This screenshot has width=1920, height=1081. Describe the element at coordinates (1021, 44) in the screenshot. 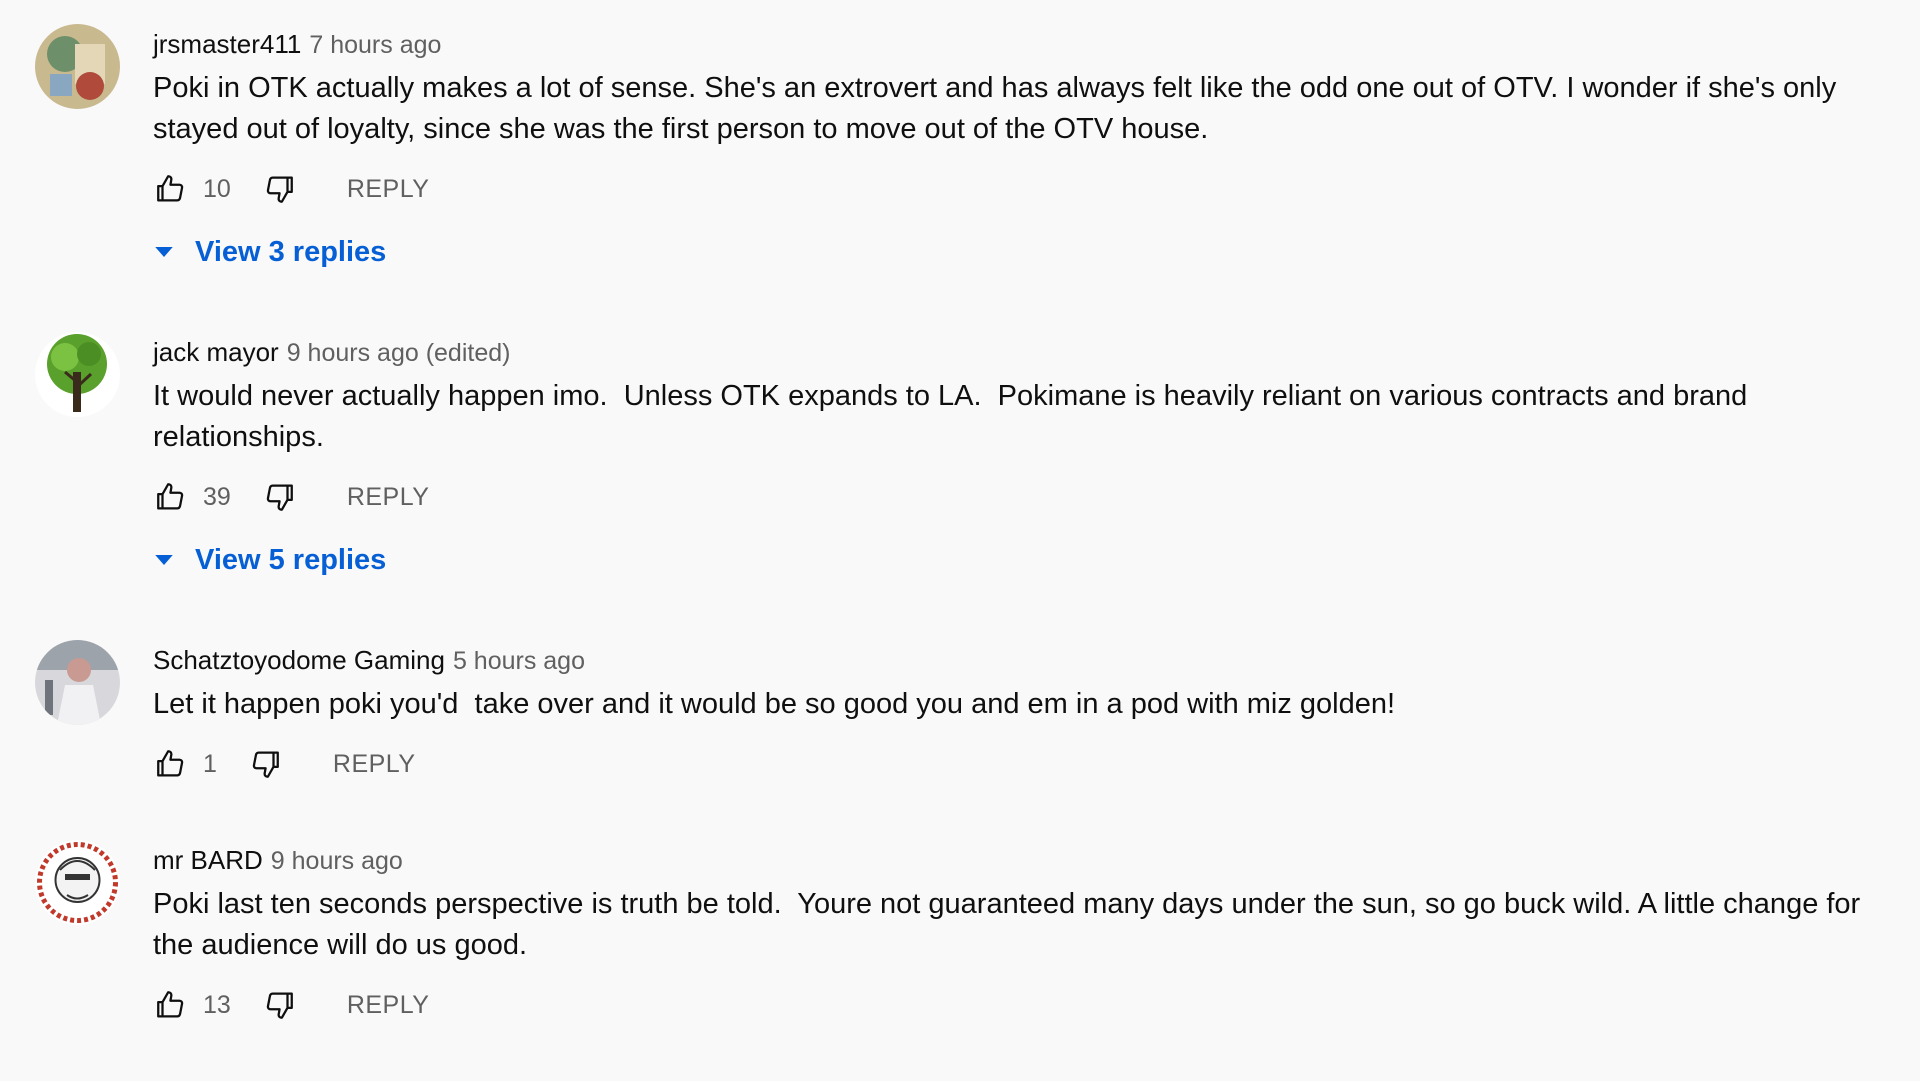

I see `comment-header: jrsmaster411 7 hours ago` at that location.